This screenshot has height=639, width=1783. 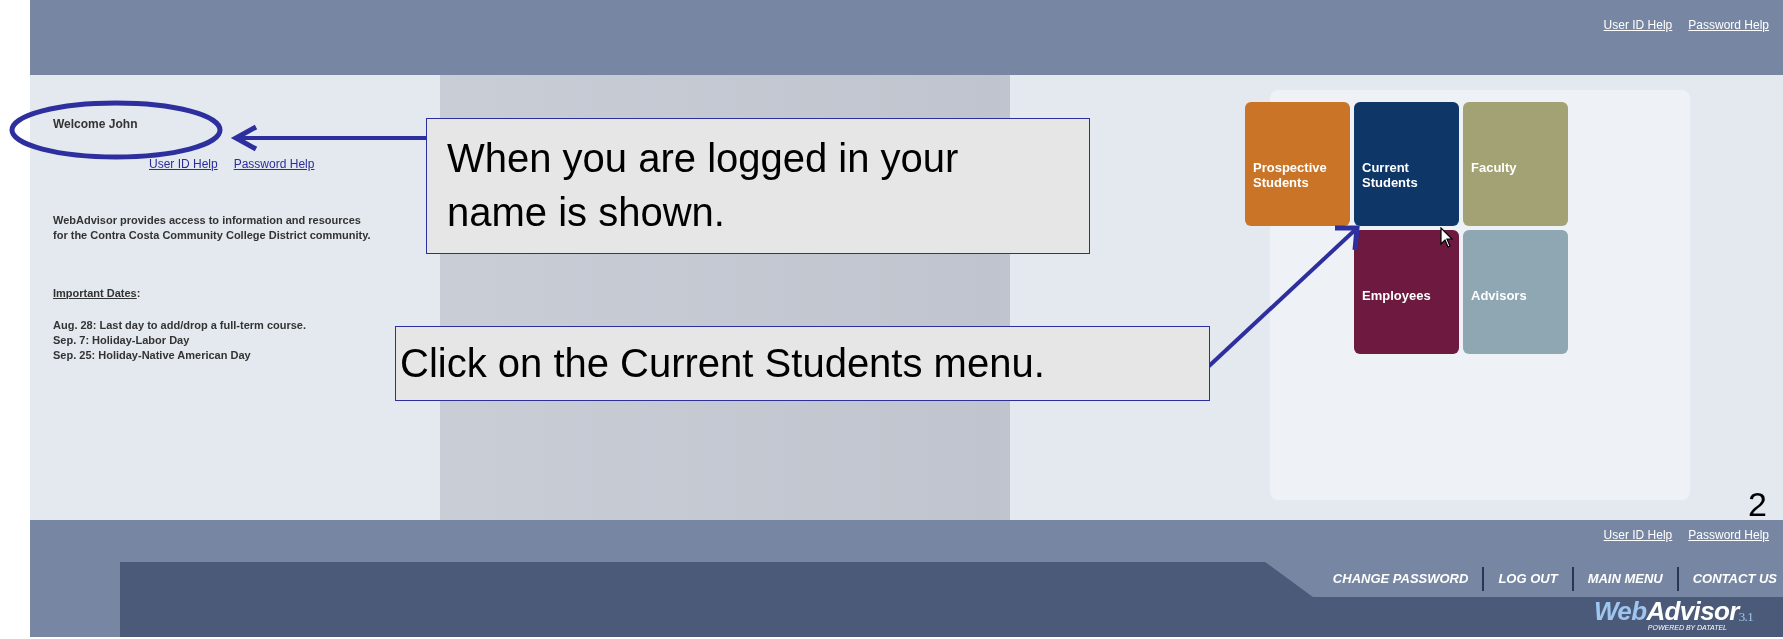 What do you see at coordinates (95, 293) in the screenshot?
I see `dates-heading: Important Dates` at bounding box center [95, 293].